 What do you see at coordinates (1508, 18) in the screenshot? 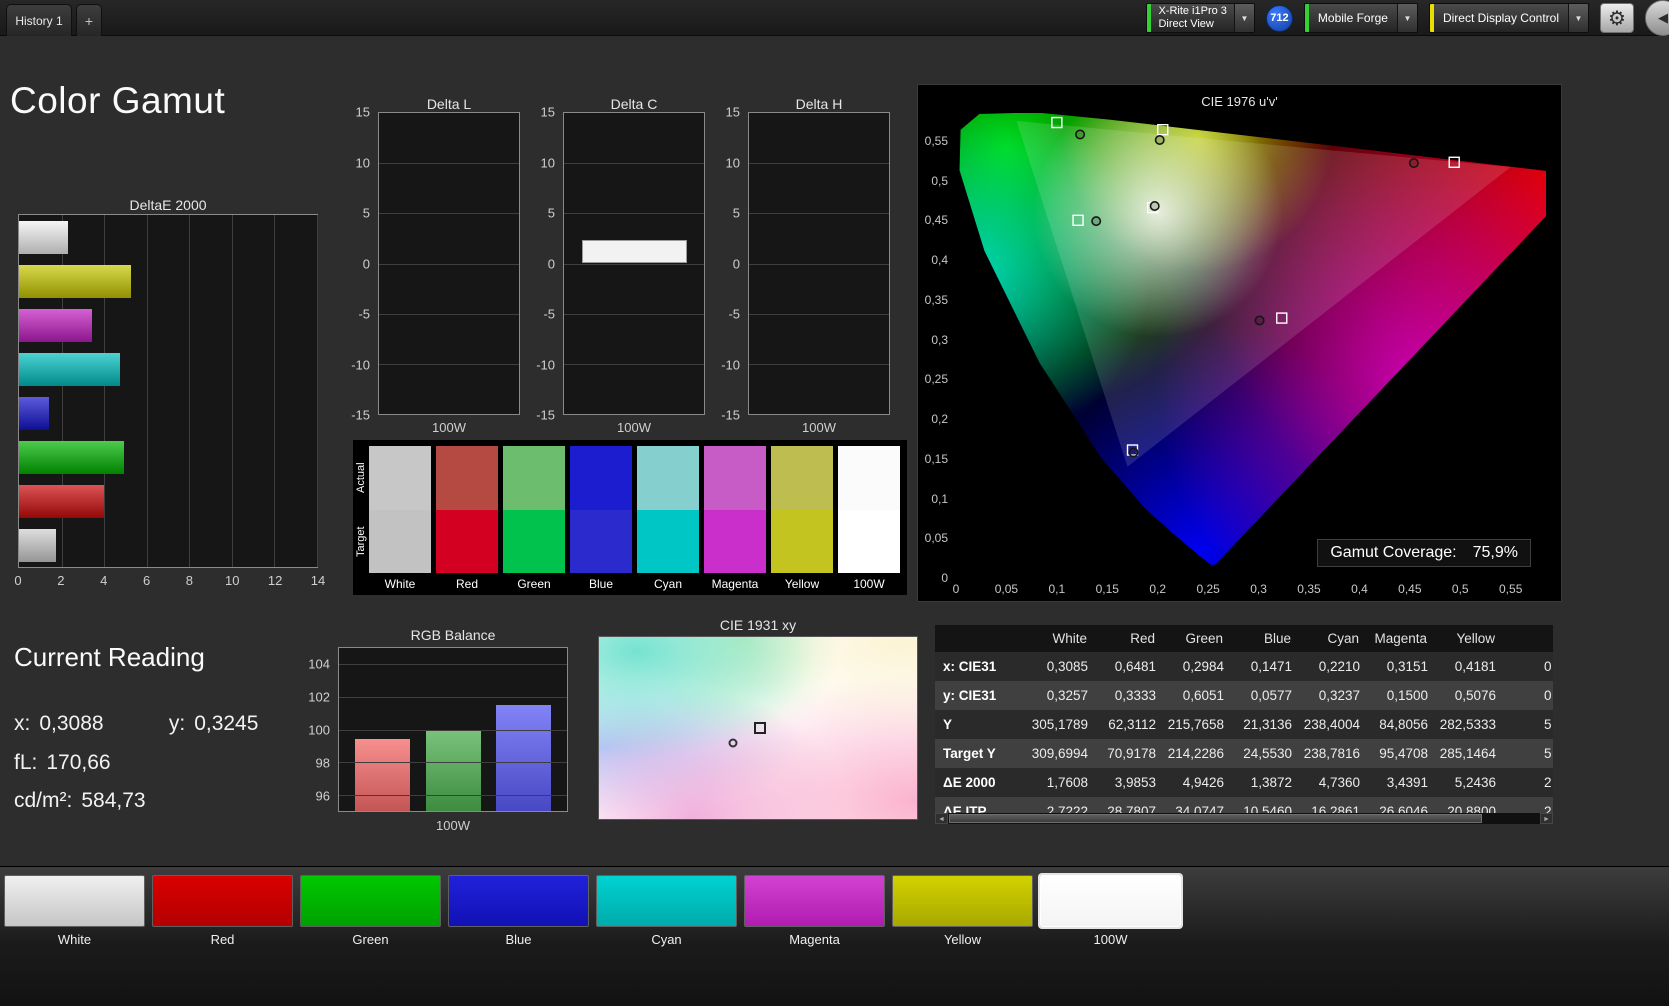
I see `display-control-selector: Direct Display Control ▼` at bounding box center [1508, 18].